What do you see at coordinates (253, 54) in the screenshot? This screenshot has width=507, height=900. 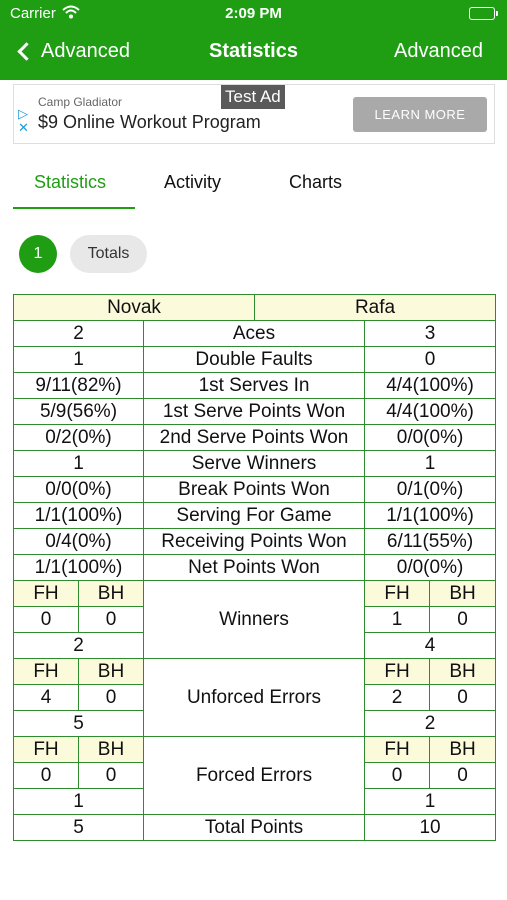 I see `nav-bar: Advanced Statistics Advanced` at bounding box center [253, 54].